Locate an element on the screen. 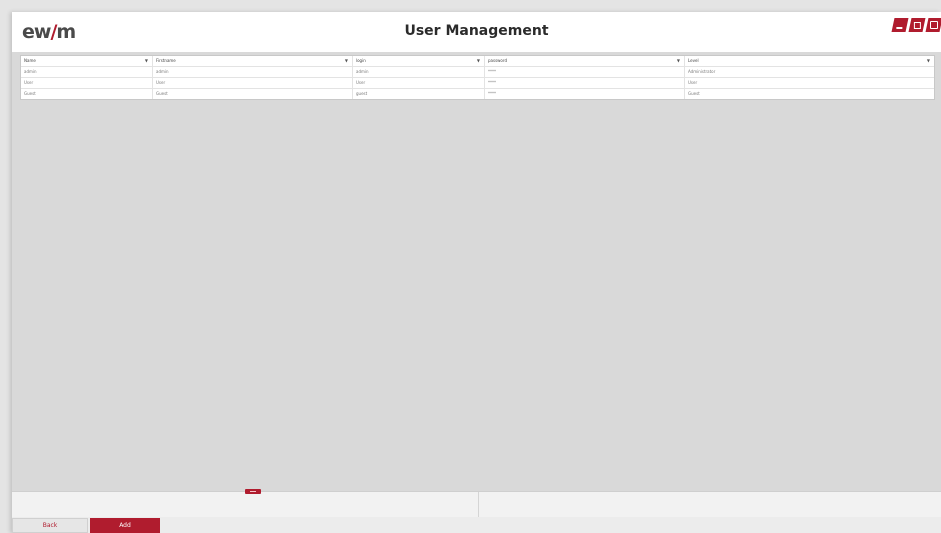 The height and width of the screenshot is (533, 941). table-header-row: Name ▼ Firstname ▼ login ▼ password ▼ Level ▼ is located at coordinates (477, 61).